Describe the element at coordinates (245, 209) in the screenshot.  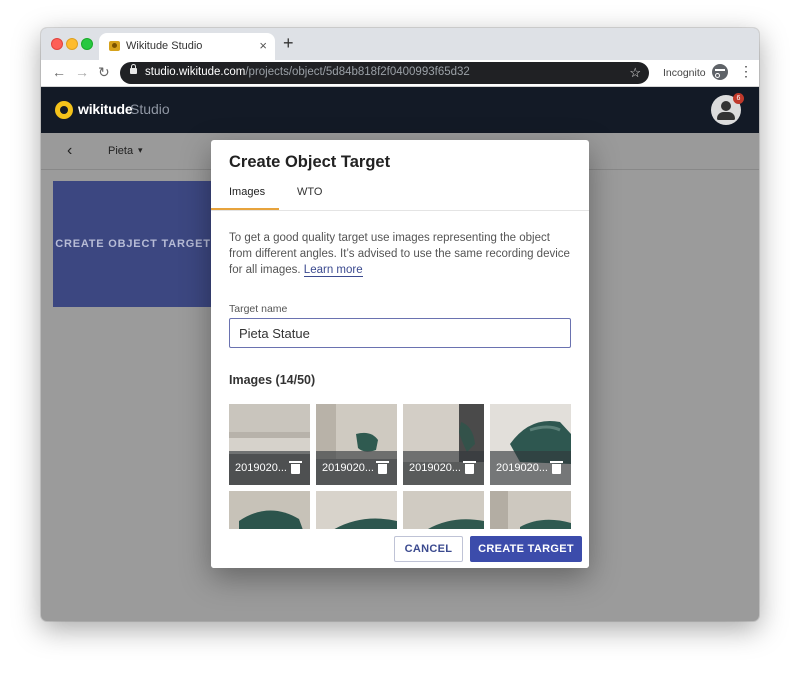
I see `active-tab-indicator` at that location.